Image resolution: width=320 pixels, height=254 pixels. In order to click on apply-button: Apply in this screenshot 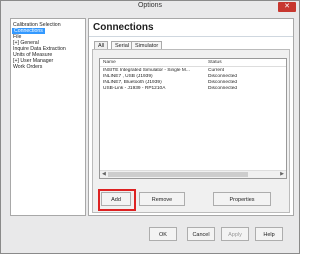, I will do `click(235, 234)`.